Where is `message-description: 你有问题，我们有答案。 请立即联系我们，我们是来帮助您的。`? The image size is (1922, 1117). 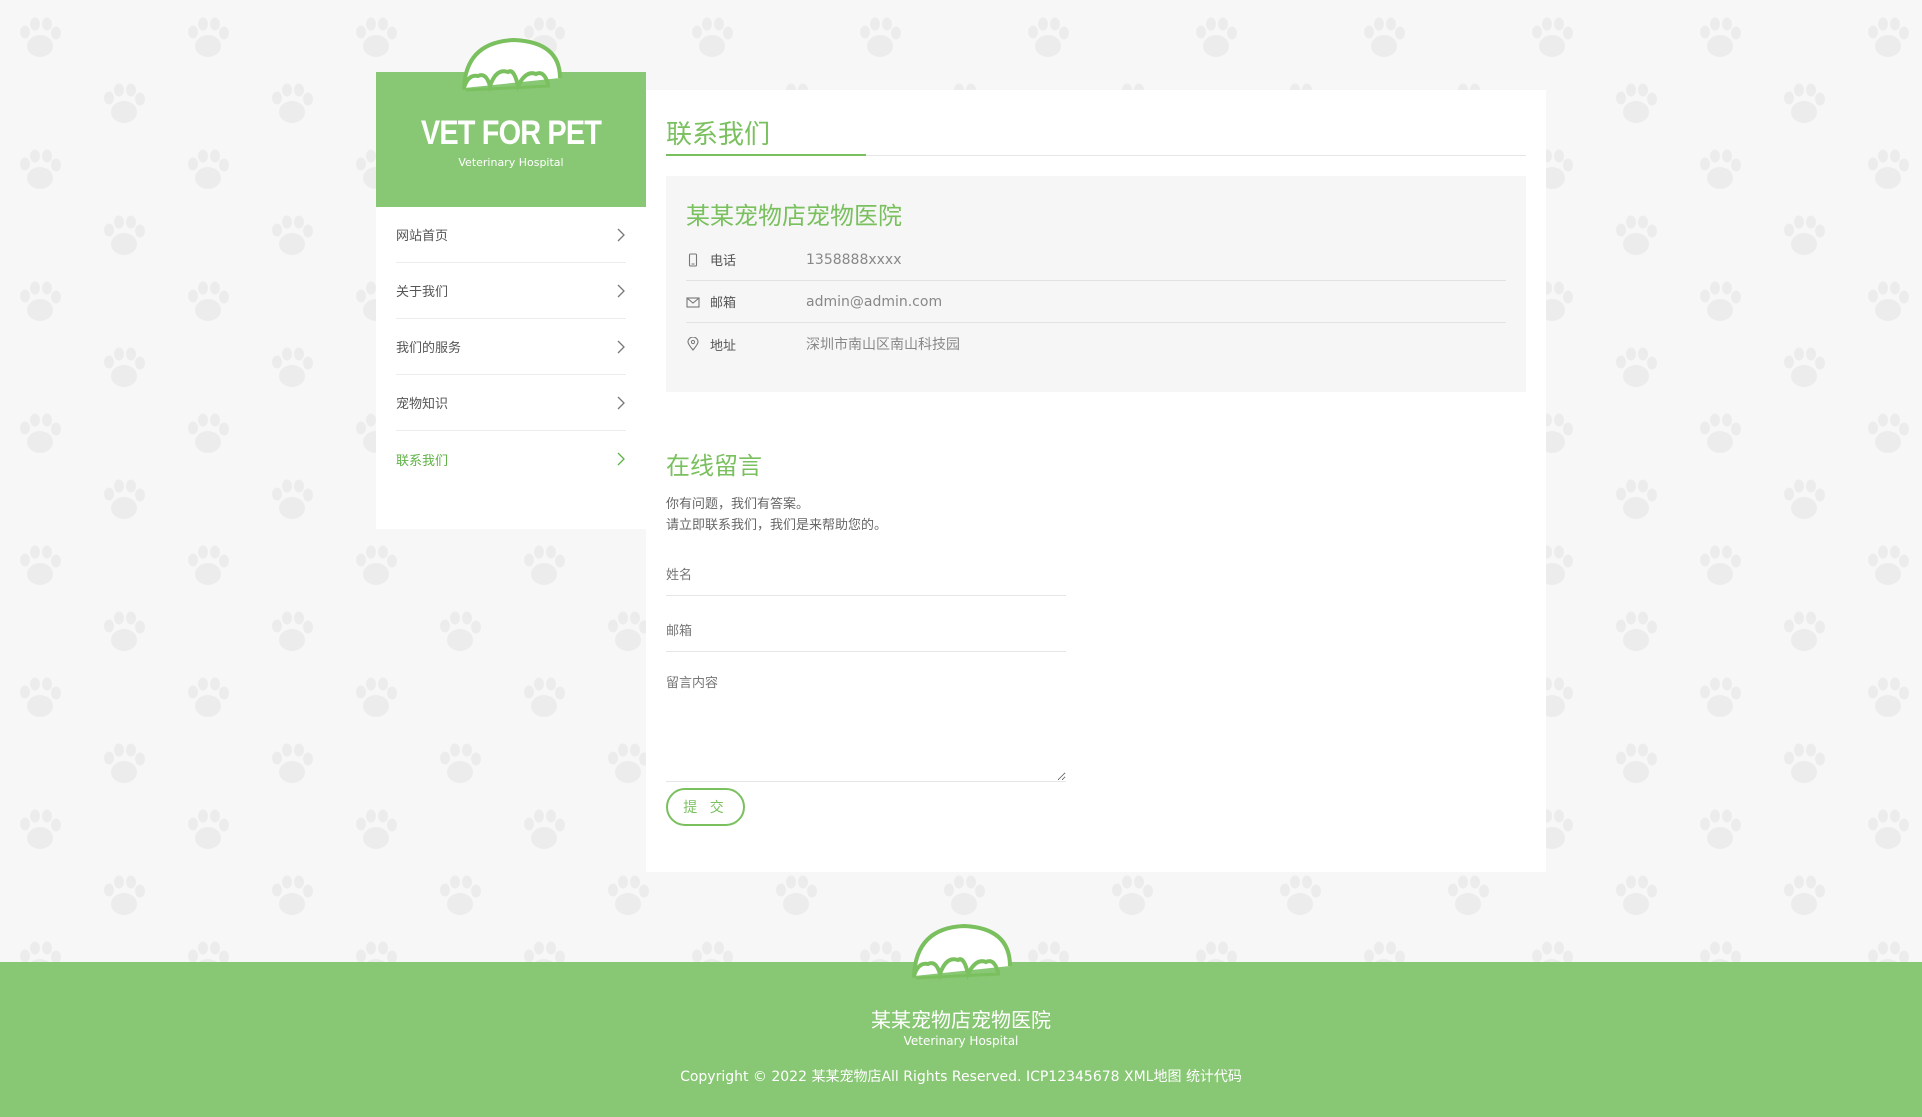
message-description: 你有问题，我们有答案。 请立即联系我们，我们是来帮助您的。 is located at coordinates (776, 515).